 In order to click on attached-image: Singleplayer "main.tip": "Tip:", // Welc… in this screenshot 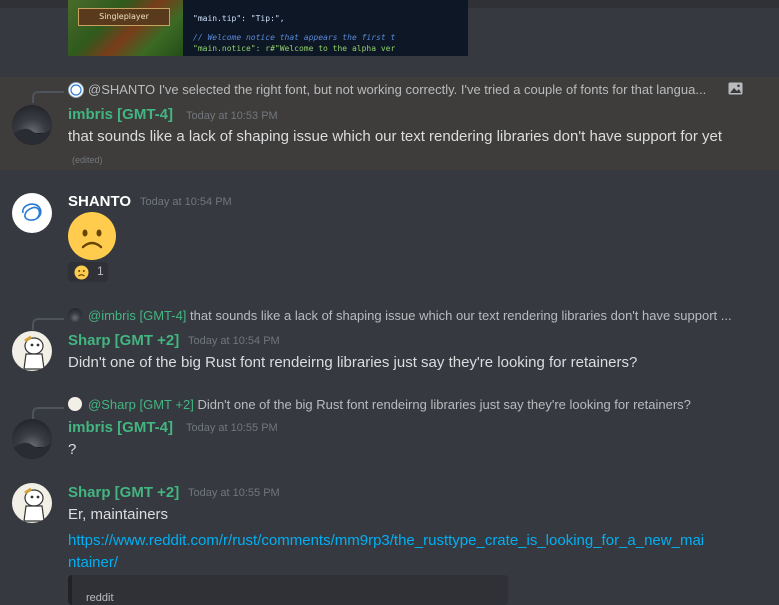, I will do `click(268, 28)`.